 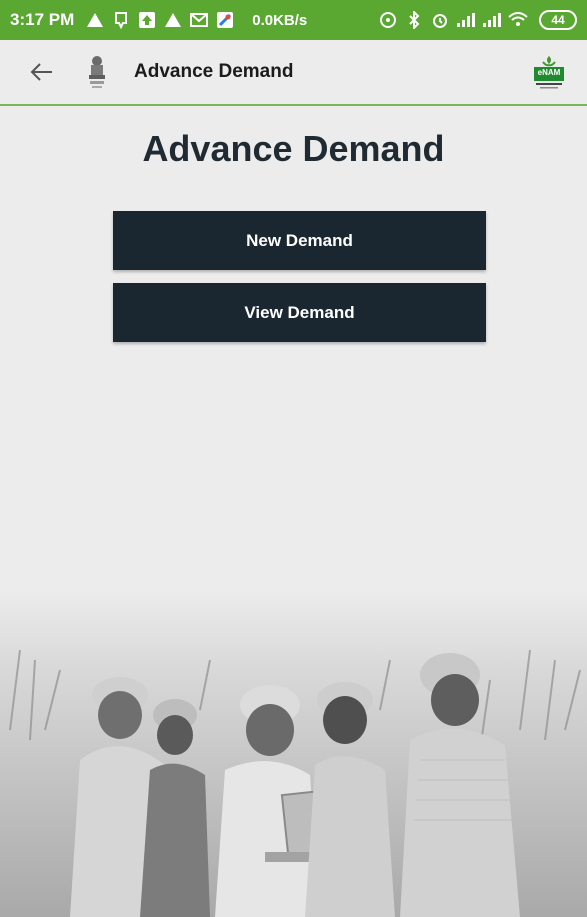 I want to click on status-time: 3:17 PM, so click(x=42, y=19).